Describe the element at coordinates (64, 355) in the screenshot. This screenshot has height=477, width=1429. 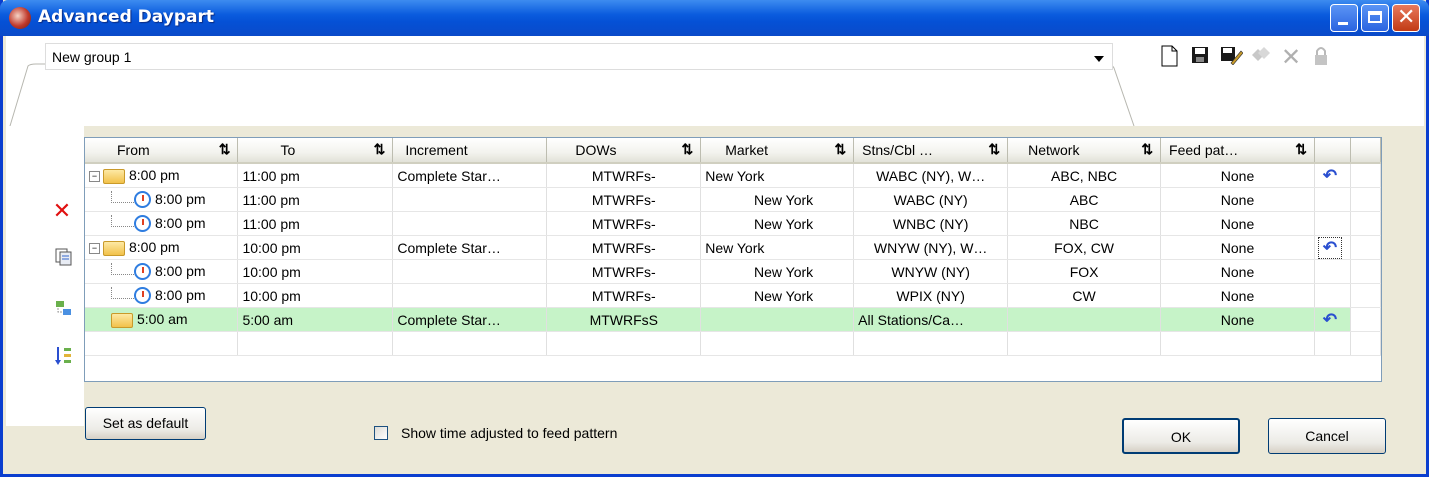
I see `sort-rows-icon` at that location.